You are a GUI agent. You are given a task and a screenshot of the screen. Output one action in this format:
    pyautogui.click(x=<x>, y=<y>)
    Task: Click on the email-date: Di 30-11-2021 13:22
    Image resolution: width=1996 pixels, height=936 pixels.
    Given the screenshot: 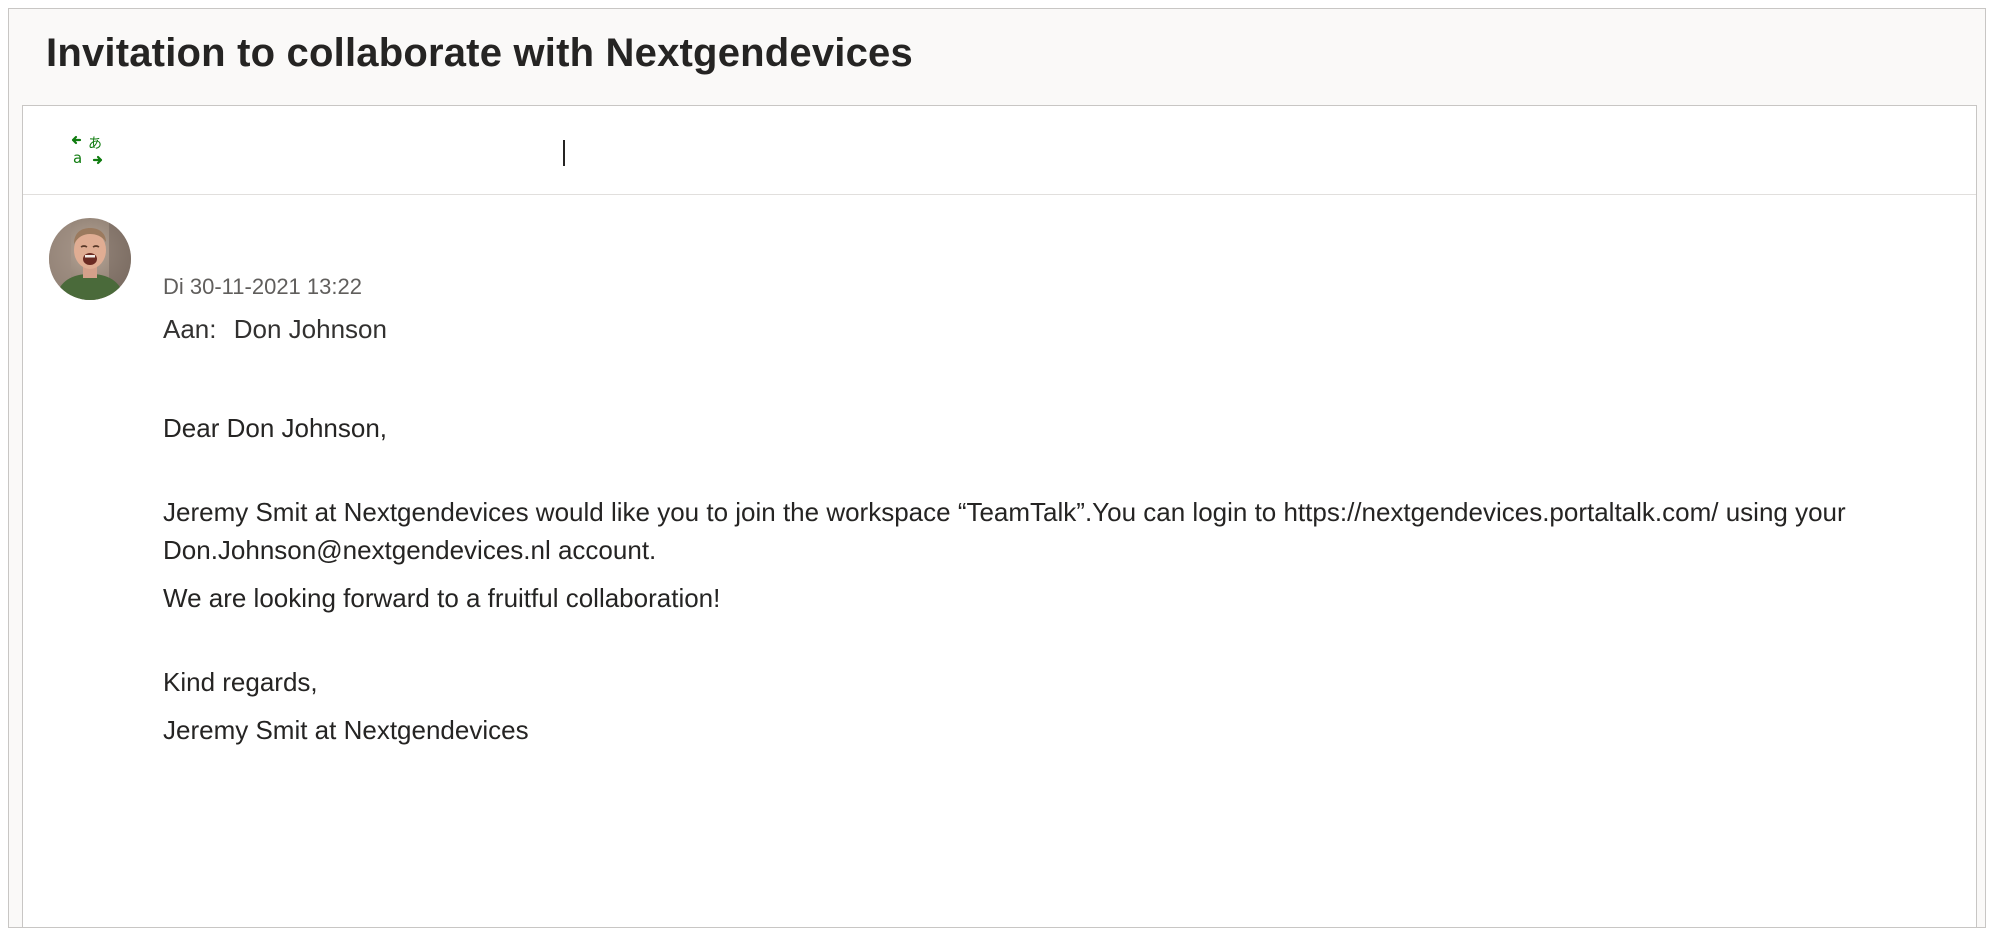 What is the action you would take?
    pyautogui.click(x=262, y=286)
    